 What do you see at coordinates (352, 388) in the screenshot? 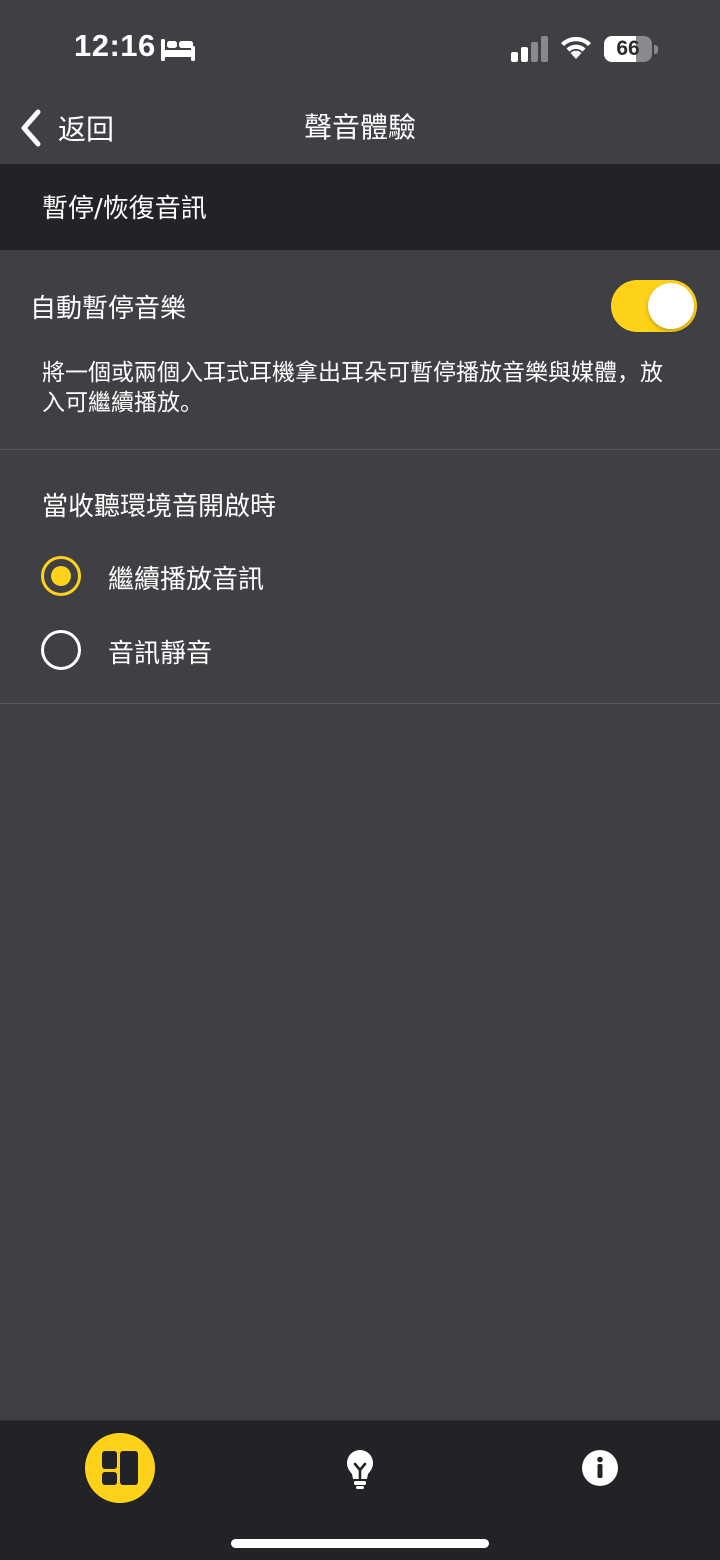
I see `auto-pause-description: 將一個或兩個入耳式耳機拿出耳朵可暫停播放音樂與媒體，放入可繼續播放。` at bounding box center [352, 388].